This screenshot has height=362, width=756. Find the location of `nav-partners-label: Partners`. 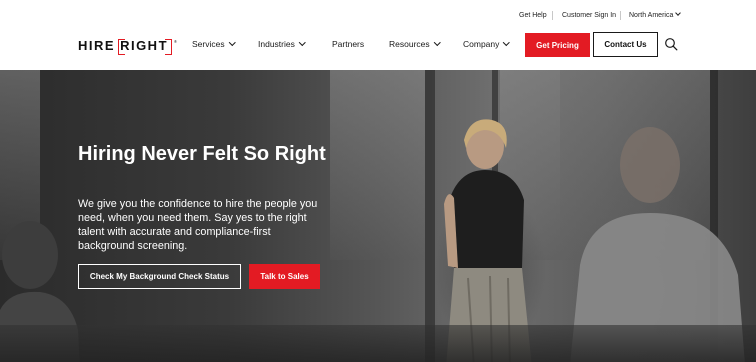

nav-partners-label: Partners is located at coordinates (348, 44).